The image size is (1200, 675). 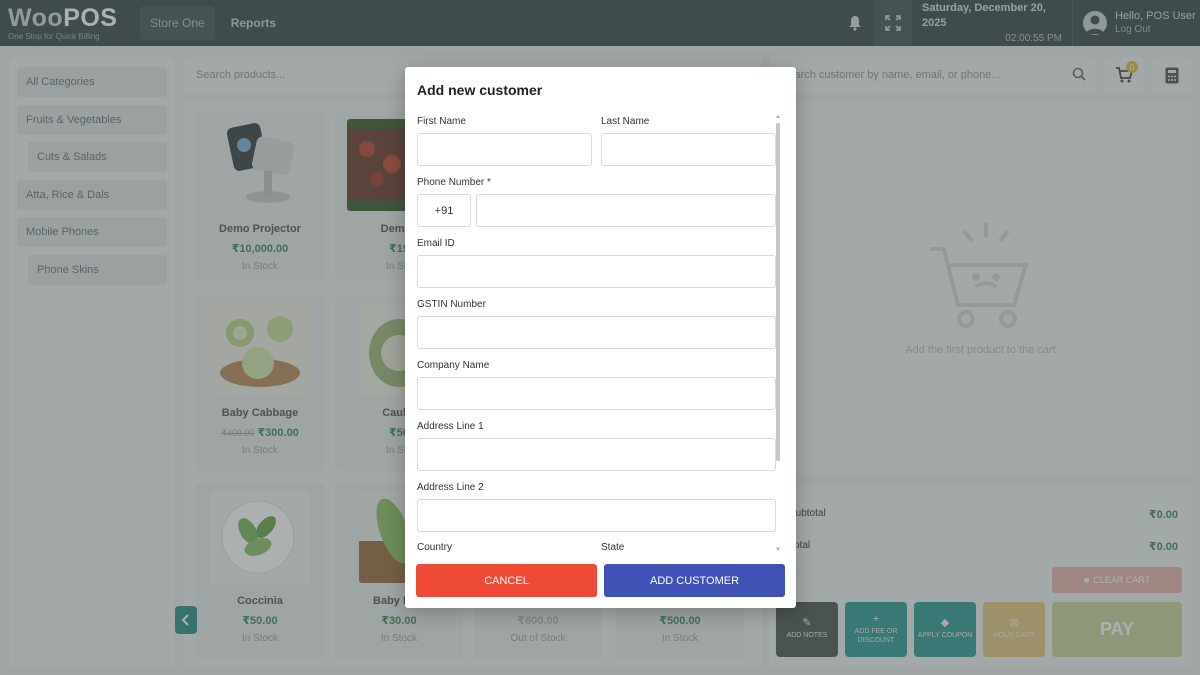 I want to click on first-name-label: First Name, so click(x=441, y=121).